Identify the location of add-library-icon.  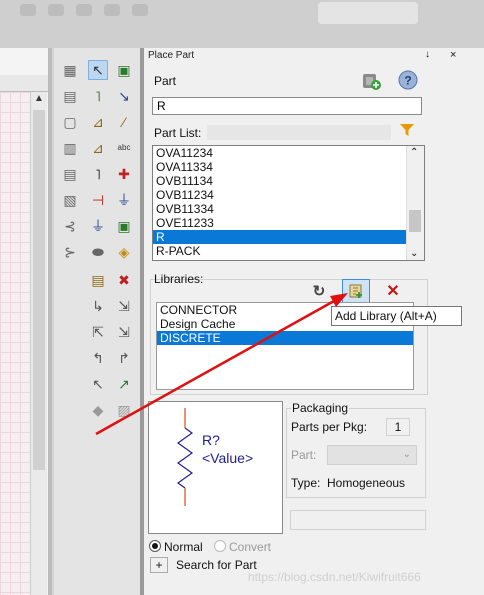
(355, 291).